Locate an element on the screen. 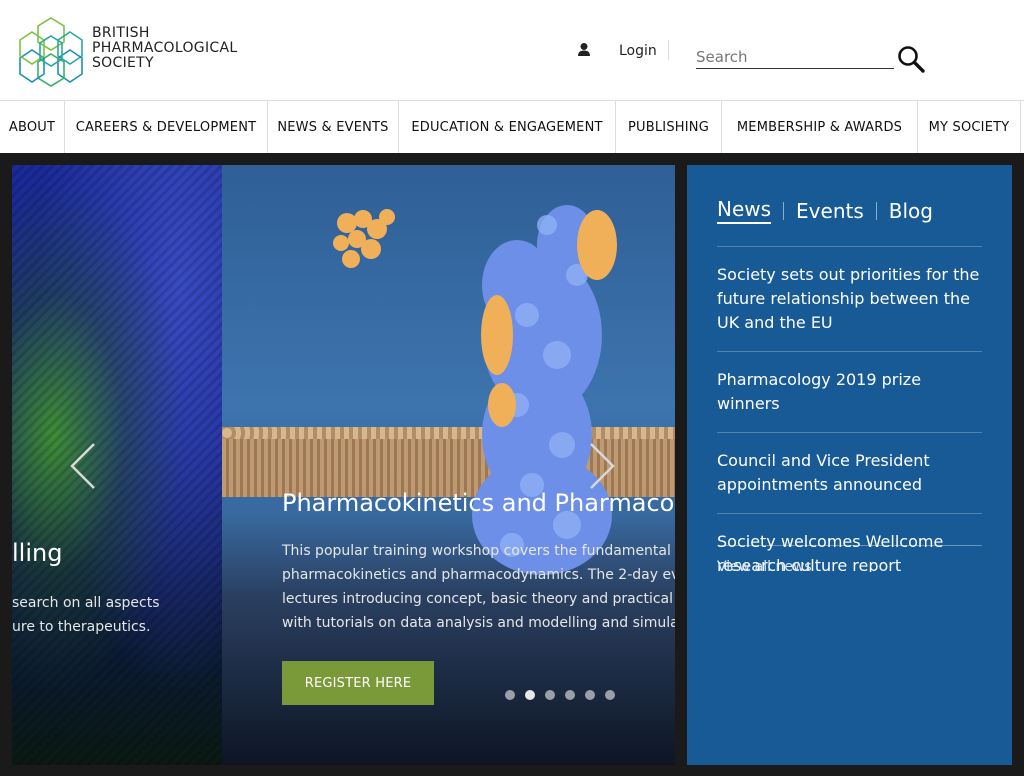 The image size is (1024, 776). tab-news: News is located at coordinates (744, 210).